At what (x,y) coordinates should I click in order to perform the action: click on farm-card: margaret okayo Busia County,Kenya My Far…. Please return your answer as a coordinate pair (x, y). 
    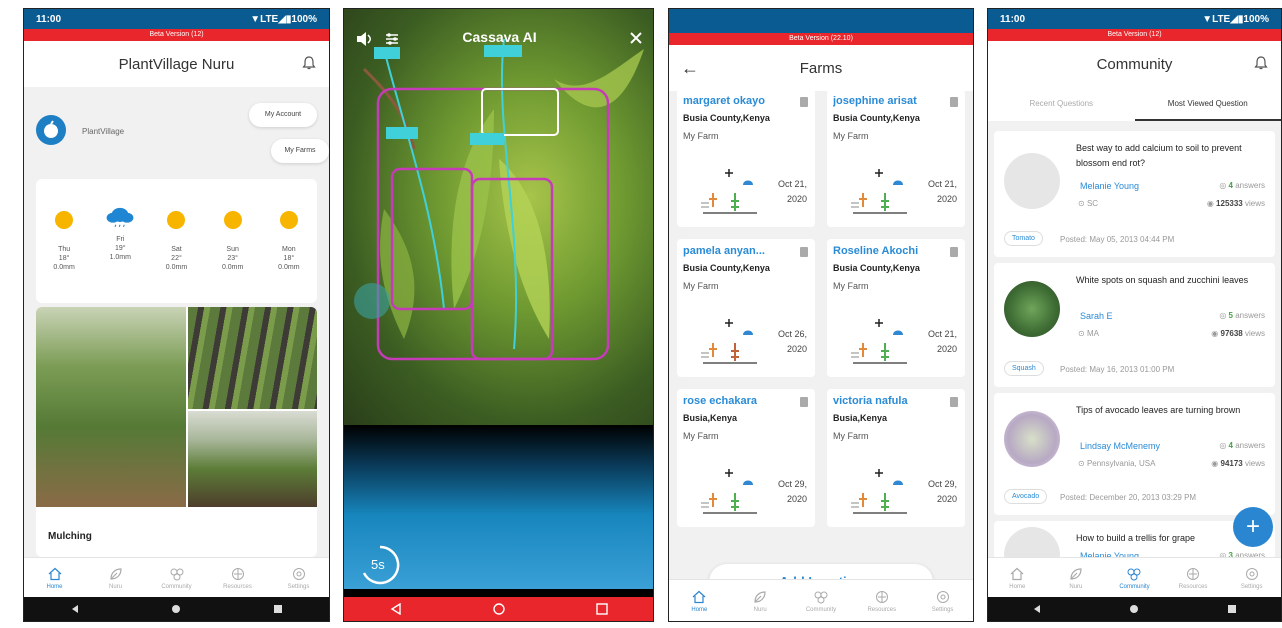
    Looking at the image, I should click on (746, 158).